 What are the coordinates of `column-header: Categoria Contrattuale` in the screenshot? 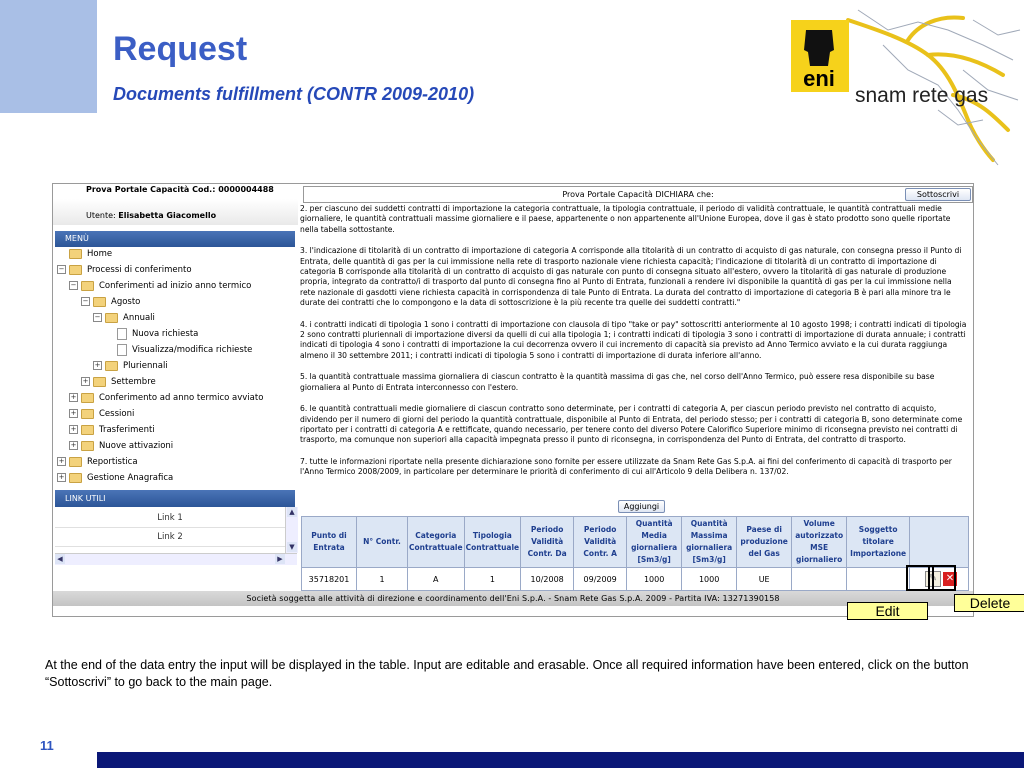 It's located at (436, 542).